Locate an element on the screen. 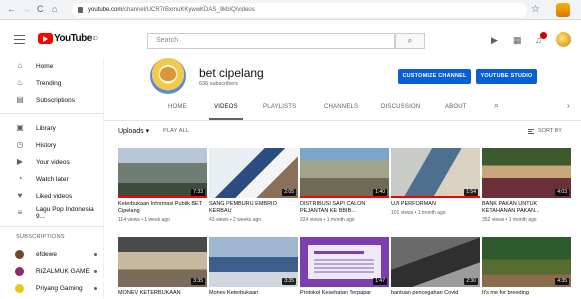 The image size is (581, 299). video-duration: 3:35 is located at coordinates (198, 281).